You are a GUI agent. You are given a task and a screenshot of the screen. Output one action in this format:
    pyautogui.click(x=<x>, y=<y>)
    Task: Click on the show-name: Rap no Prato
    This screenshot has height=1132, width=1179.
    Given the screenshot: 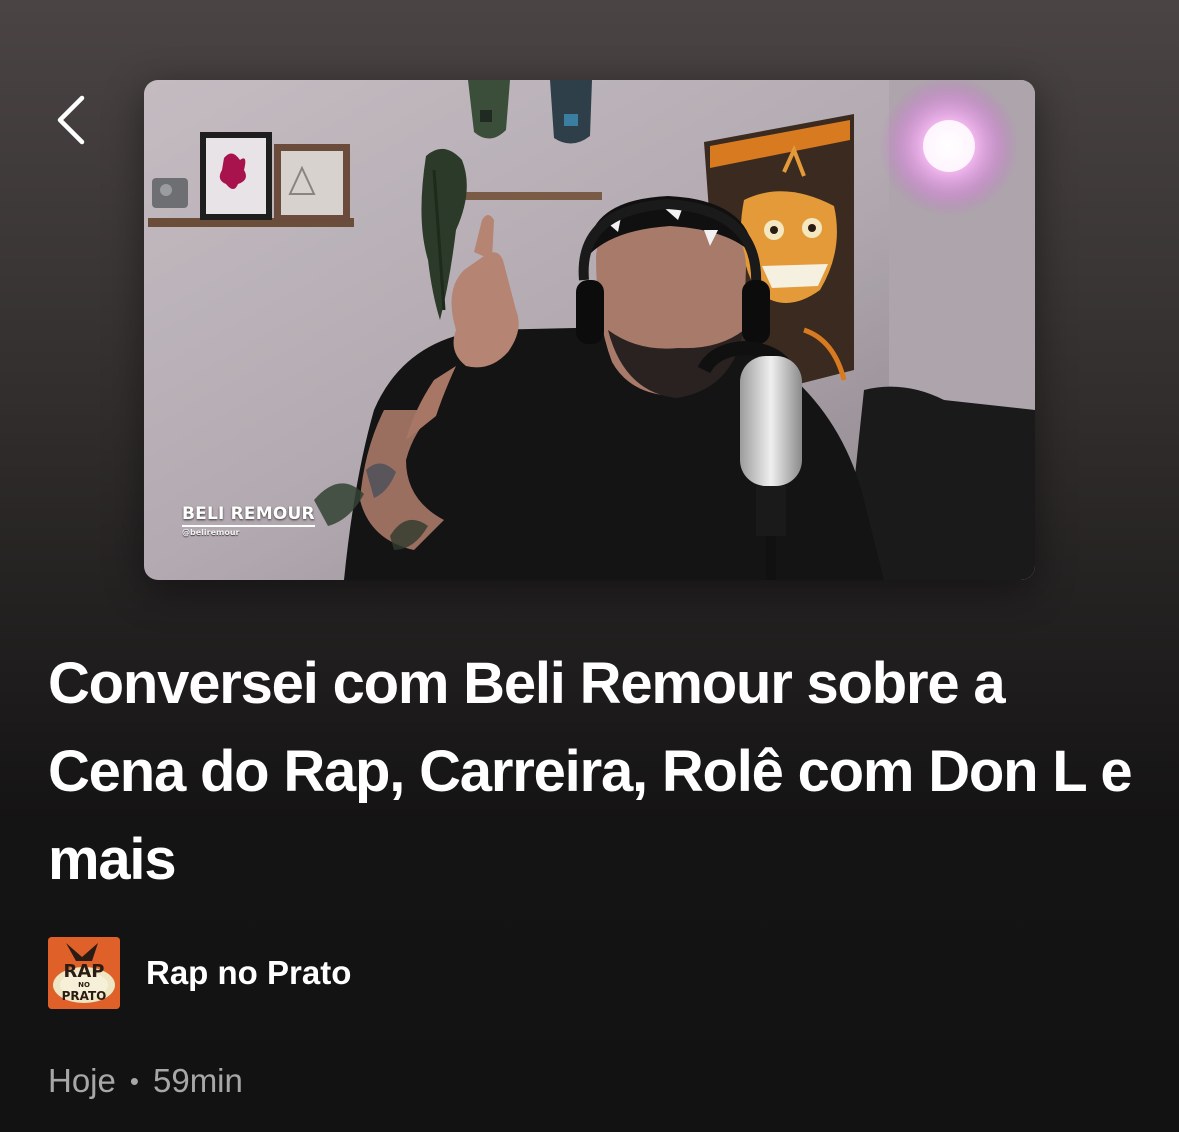 What is the action you would take?
    pyautogui.click(x=249, y=972)
    